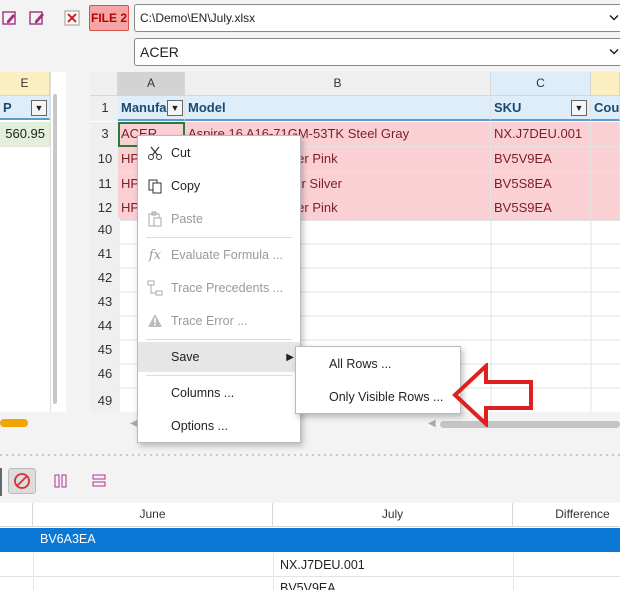 This screenshot has height=590, width=620. I want to click on col-header-c: C, so click(541, 84).